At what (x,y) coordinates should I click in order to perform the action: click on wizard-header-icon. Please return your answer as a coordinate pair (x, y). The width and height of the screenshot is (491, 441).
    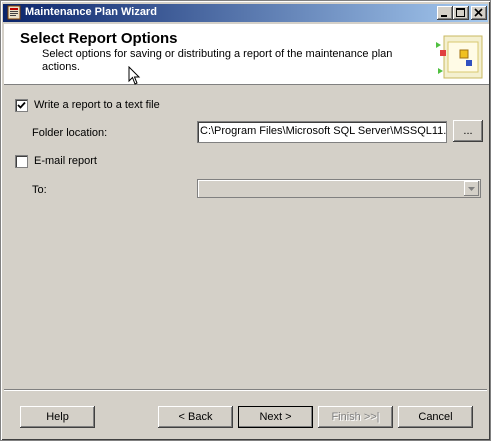
    Looking at the image, I should click on (458, 56).